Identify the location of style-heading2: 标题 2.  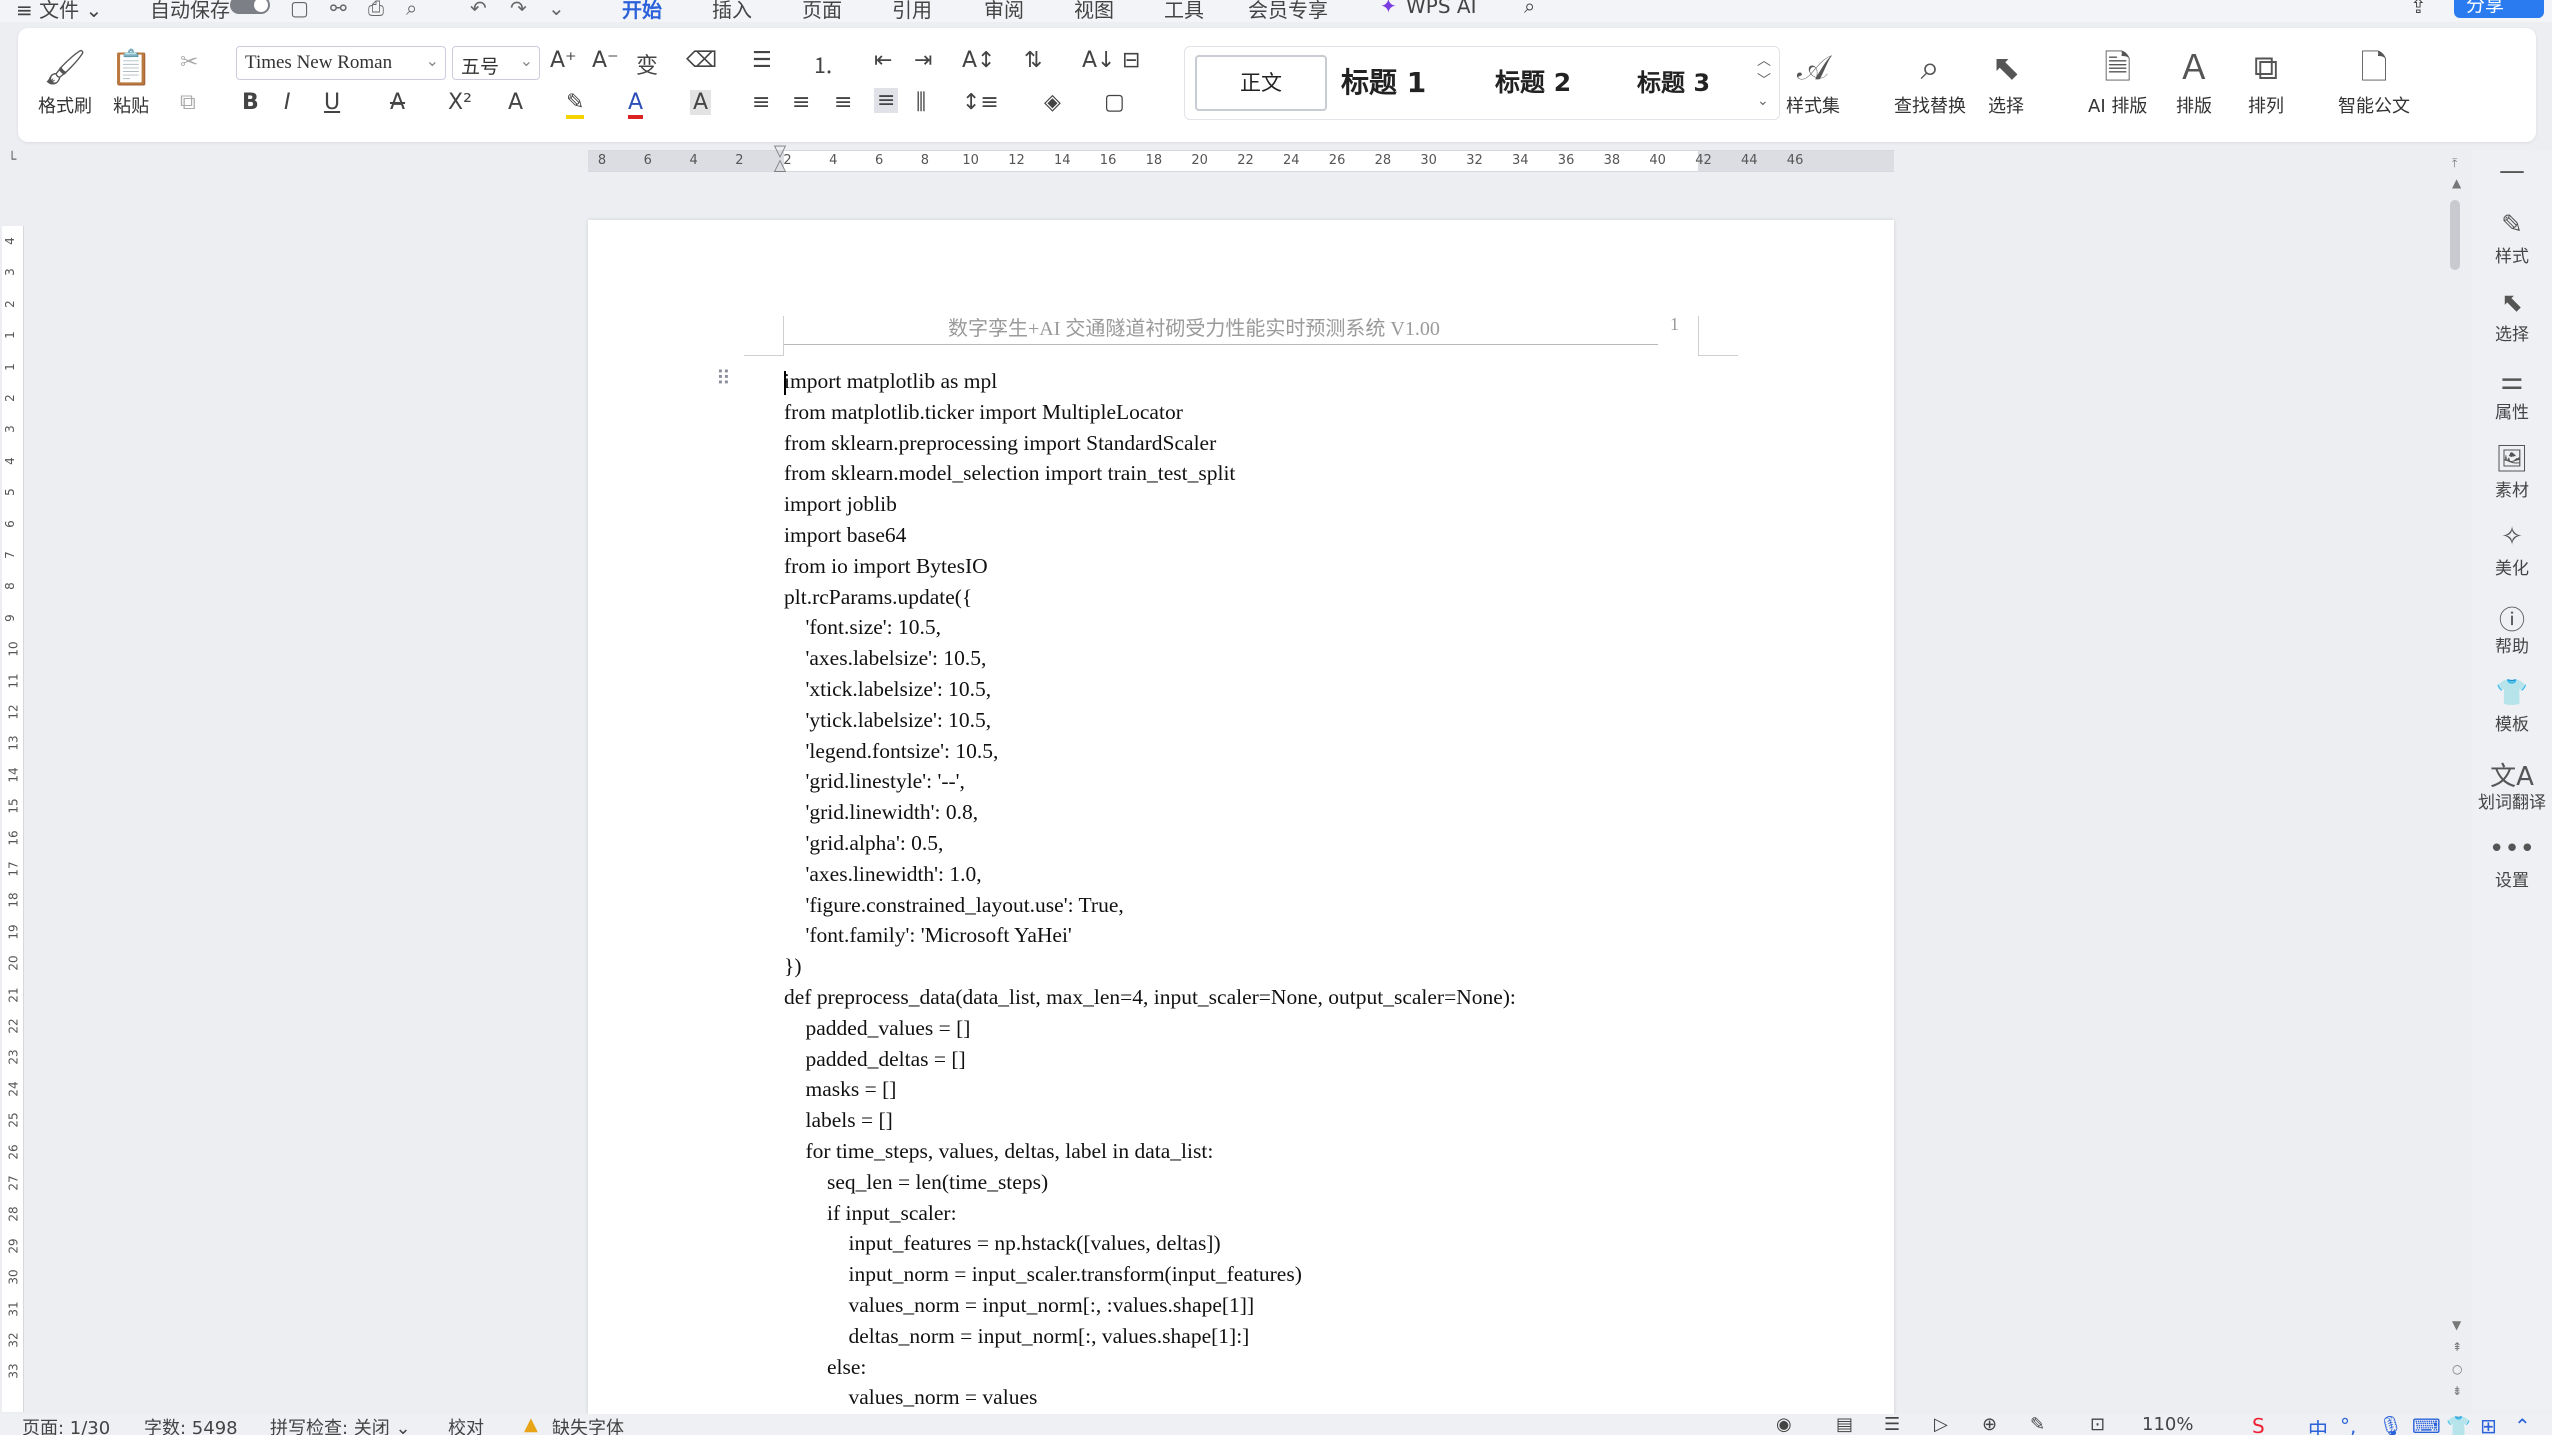
(1533, 83).